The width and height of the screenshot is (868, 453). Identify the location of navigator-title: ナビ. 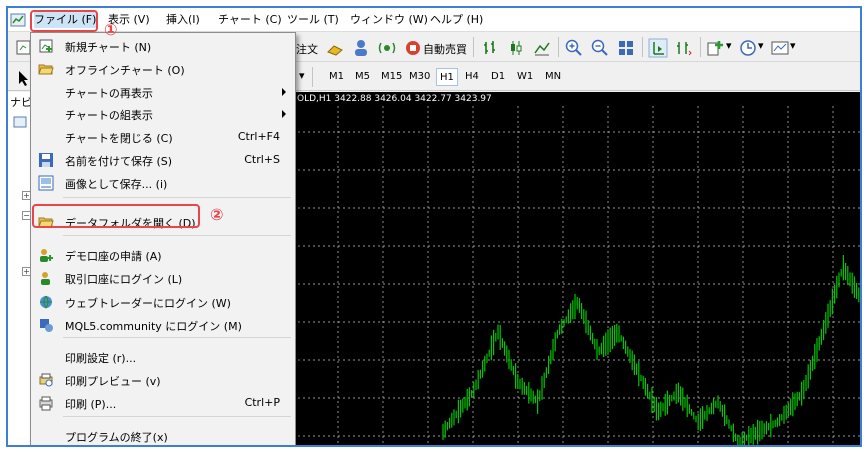
(21, 102).